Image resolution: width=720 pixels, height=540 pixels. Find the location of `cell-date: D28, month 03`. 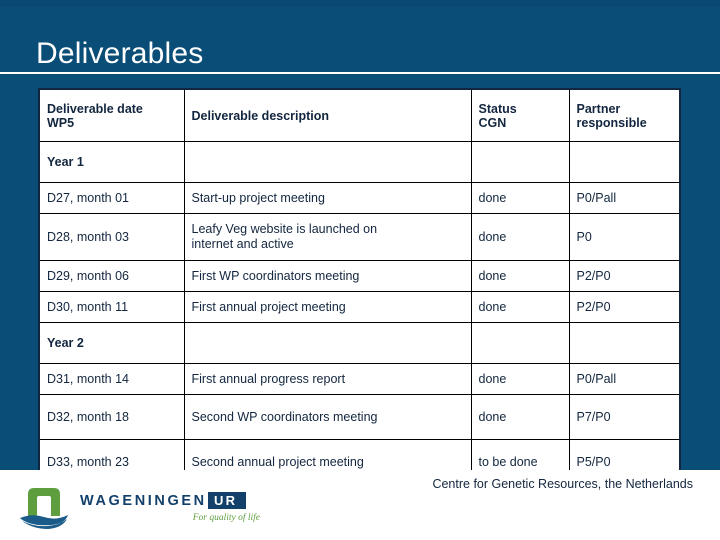

cell-date: D28, month 03 is located at coordinates (111, 237).